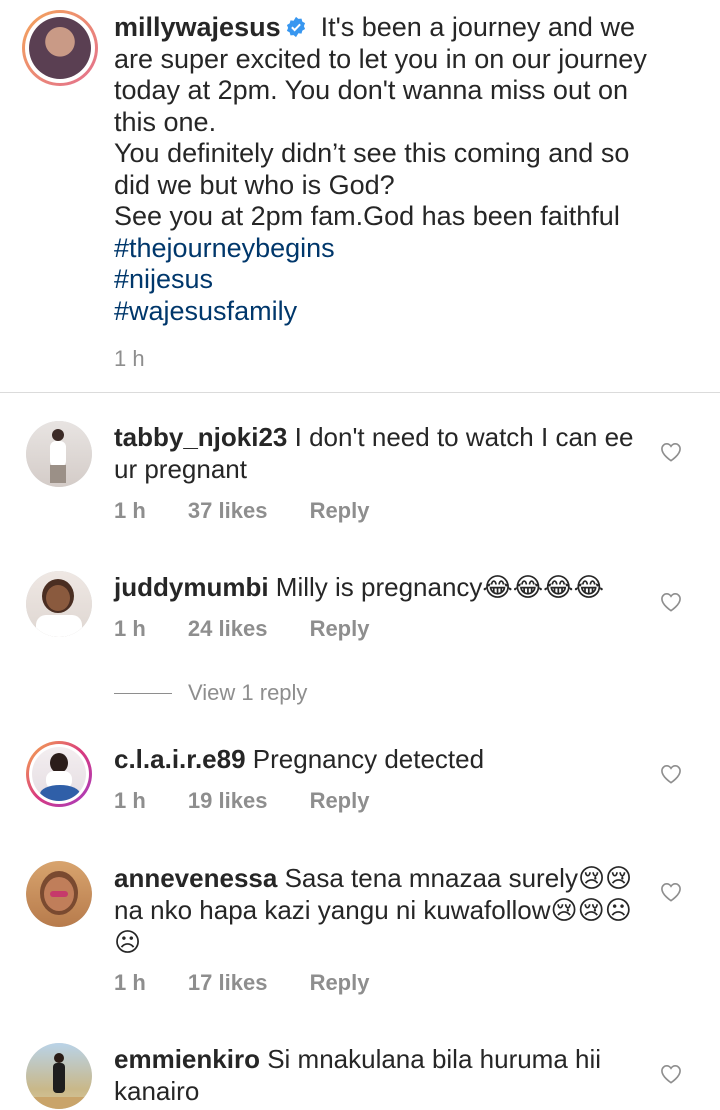 The height and width of the screenshot is (1110, 720). What do you see at coordinates (143, 693) in the screenshot?
I see `view-replies-line` at bounding box center [143, 693].